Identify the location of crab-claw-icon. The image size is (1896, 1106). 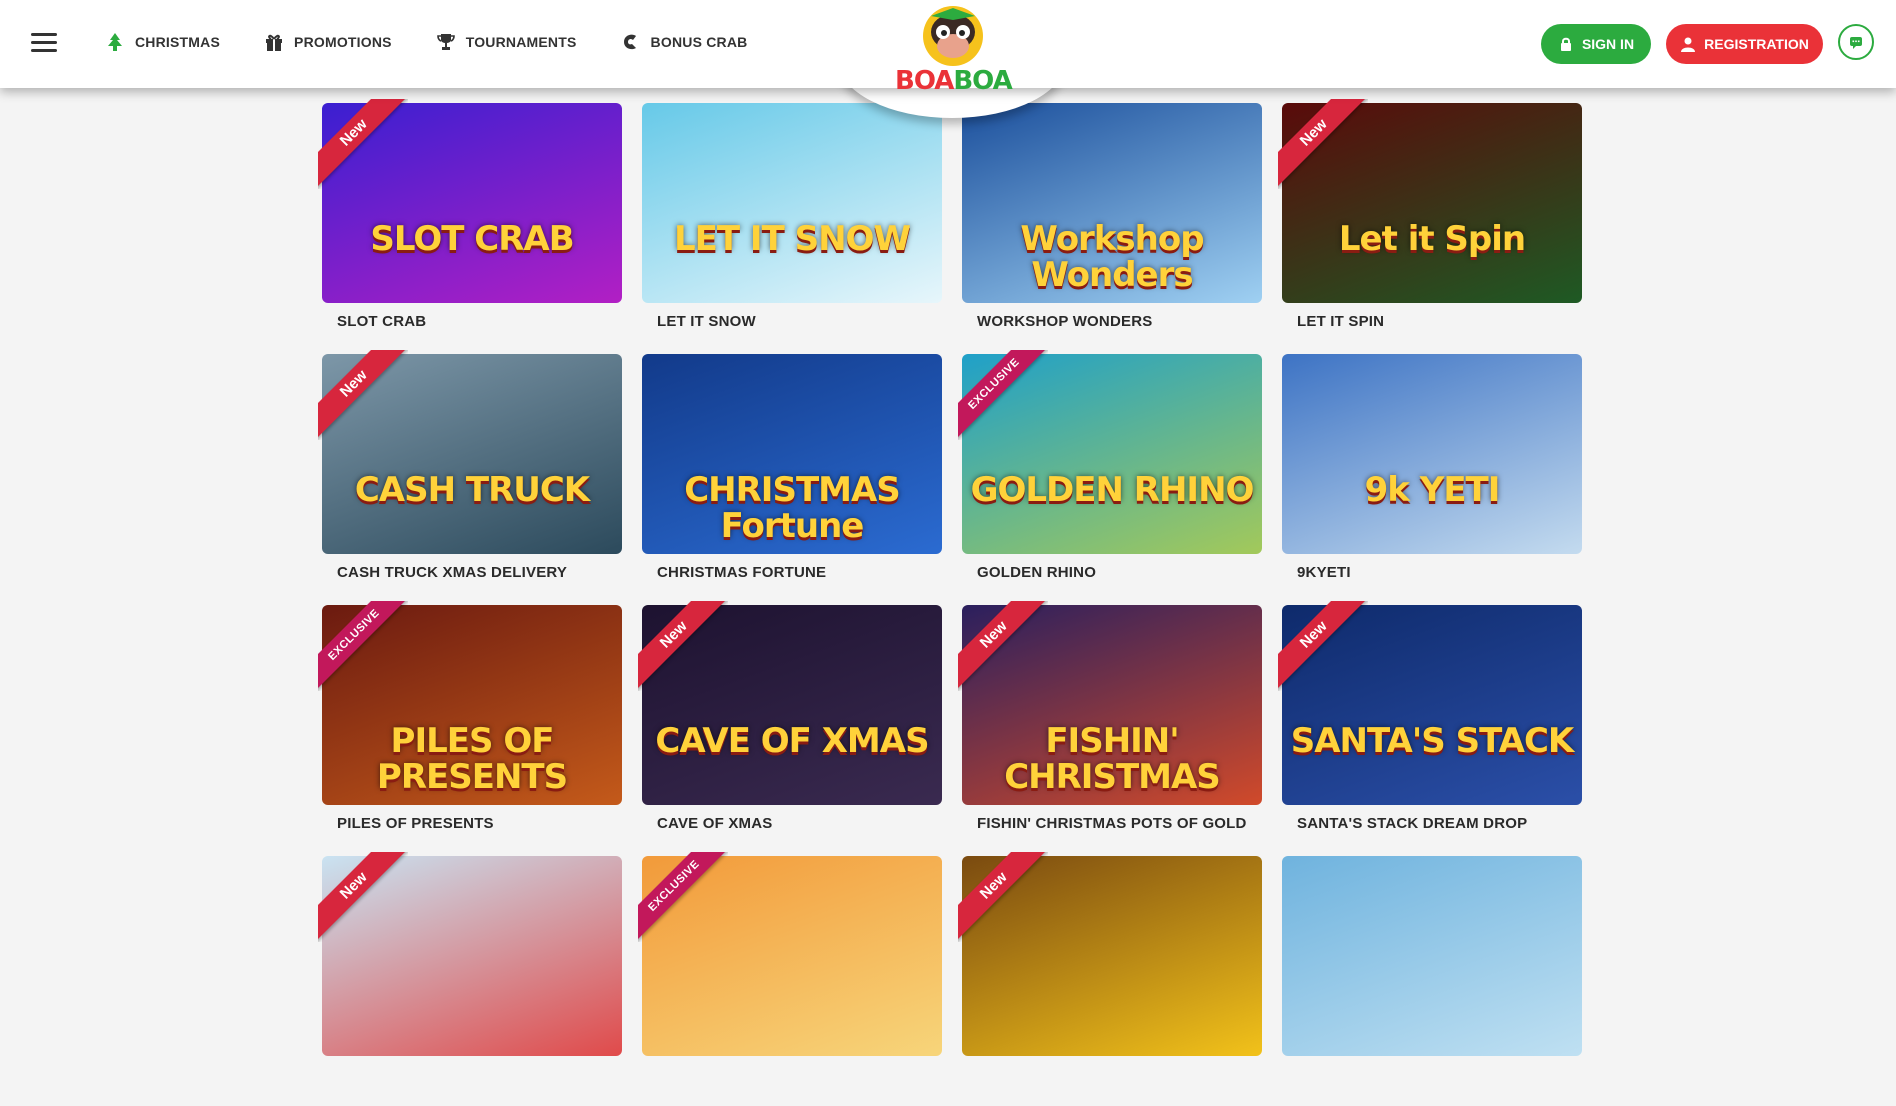
(629, 42).